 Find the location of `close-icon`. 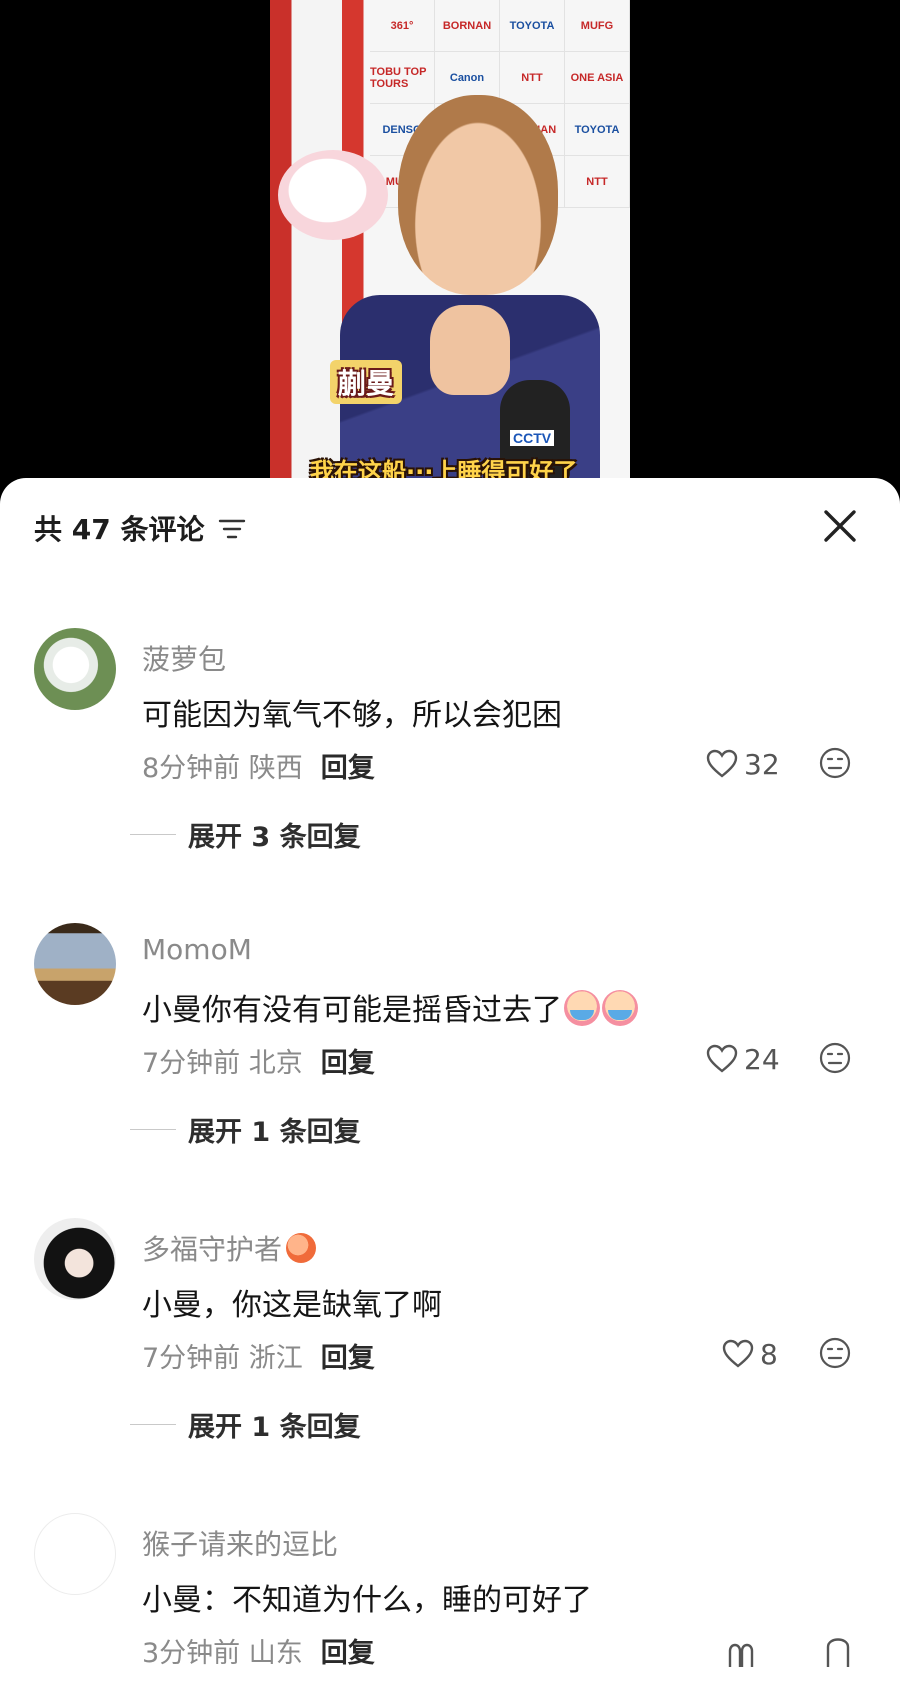

close-icon is located at coordinates (840, 526).